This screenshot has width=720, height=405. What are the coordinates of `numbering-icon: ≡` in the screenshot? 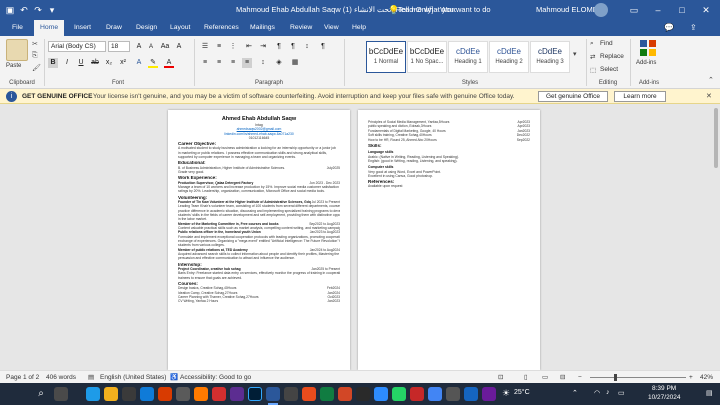 It's located at (219, 47).